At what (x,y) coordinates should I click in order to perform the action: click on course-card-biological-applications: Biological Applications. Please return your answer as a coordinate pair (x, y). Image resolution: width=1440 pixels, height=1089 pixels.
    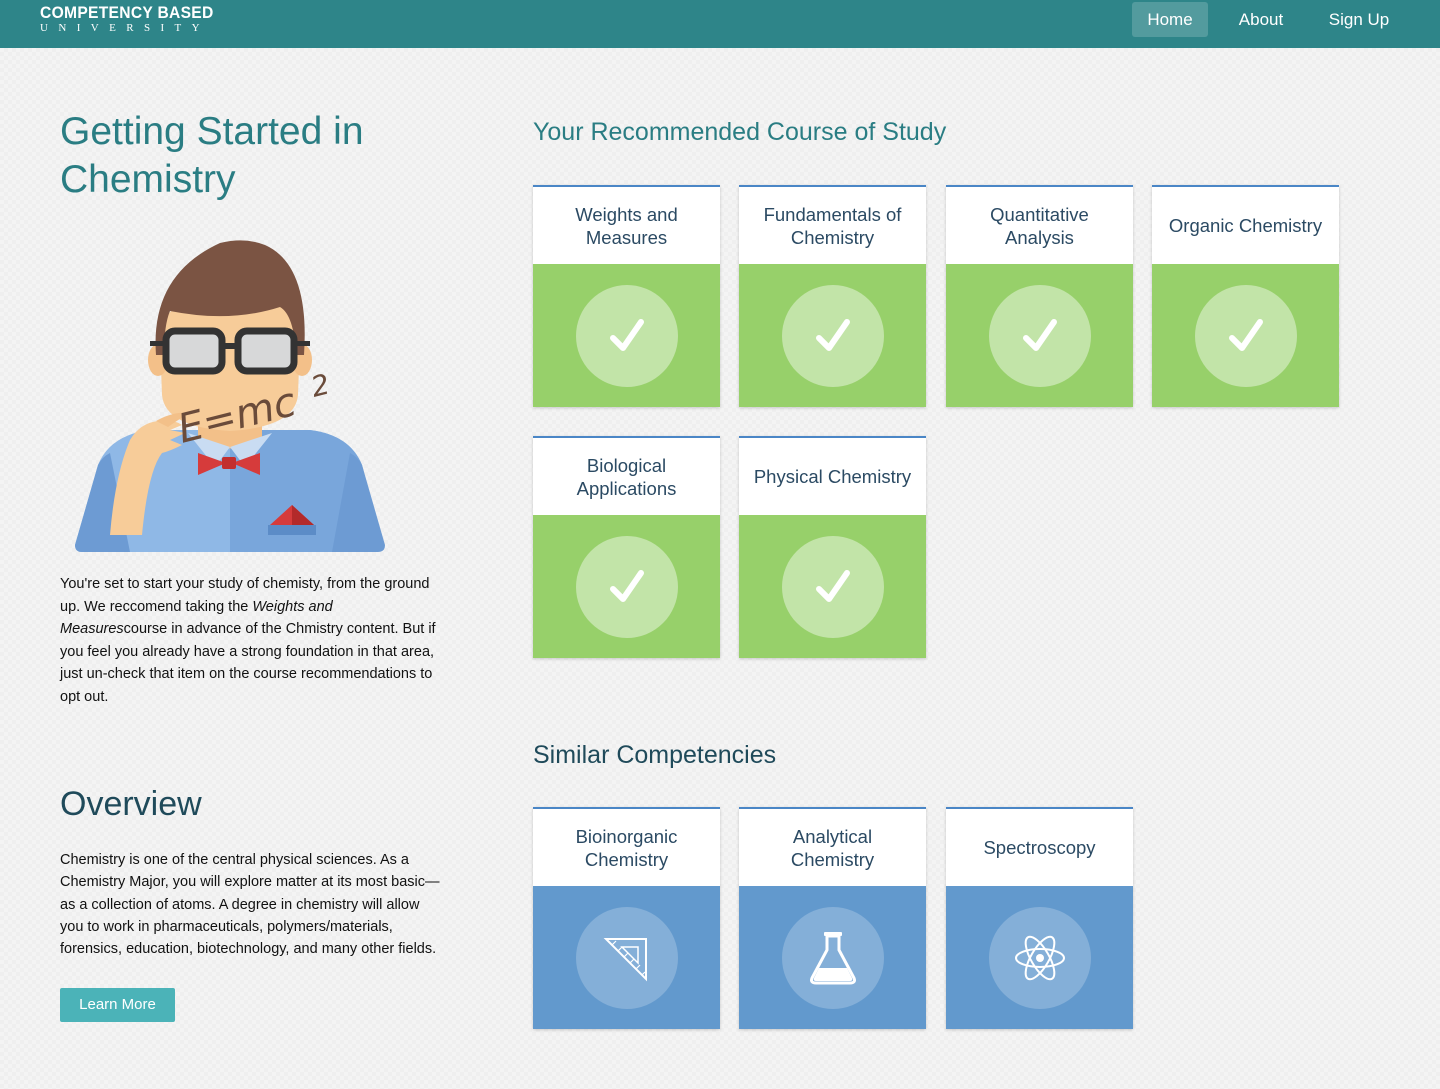
    Looking at the image, I should click on (626, 547).